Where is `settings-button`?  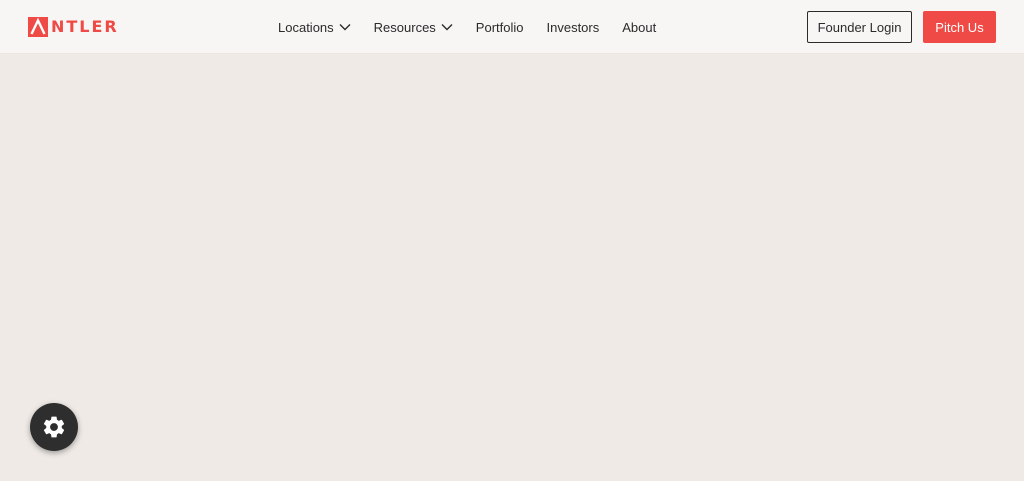
settings-button is located at coordinates (54, 427).